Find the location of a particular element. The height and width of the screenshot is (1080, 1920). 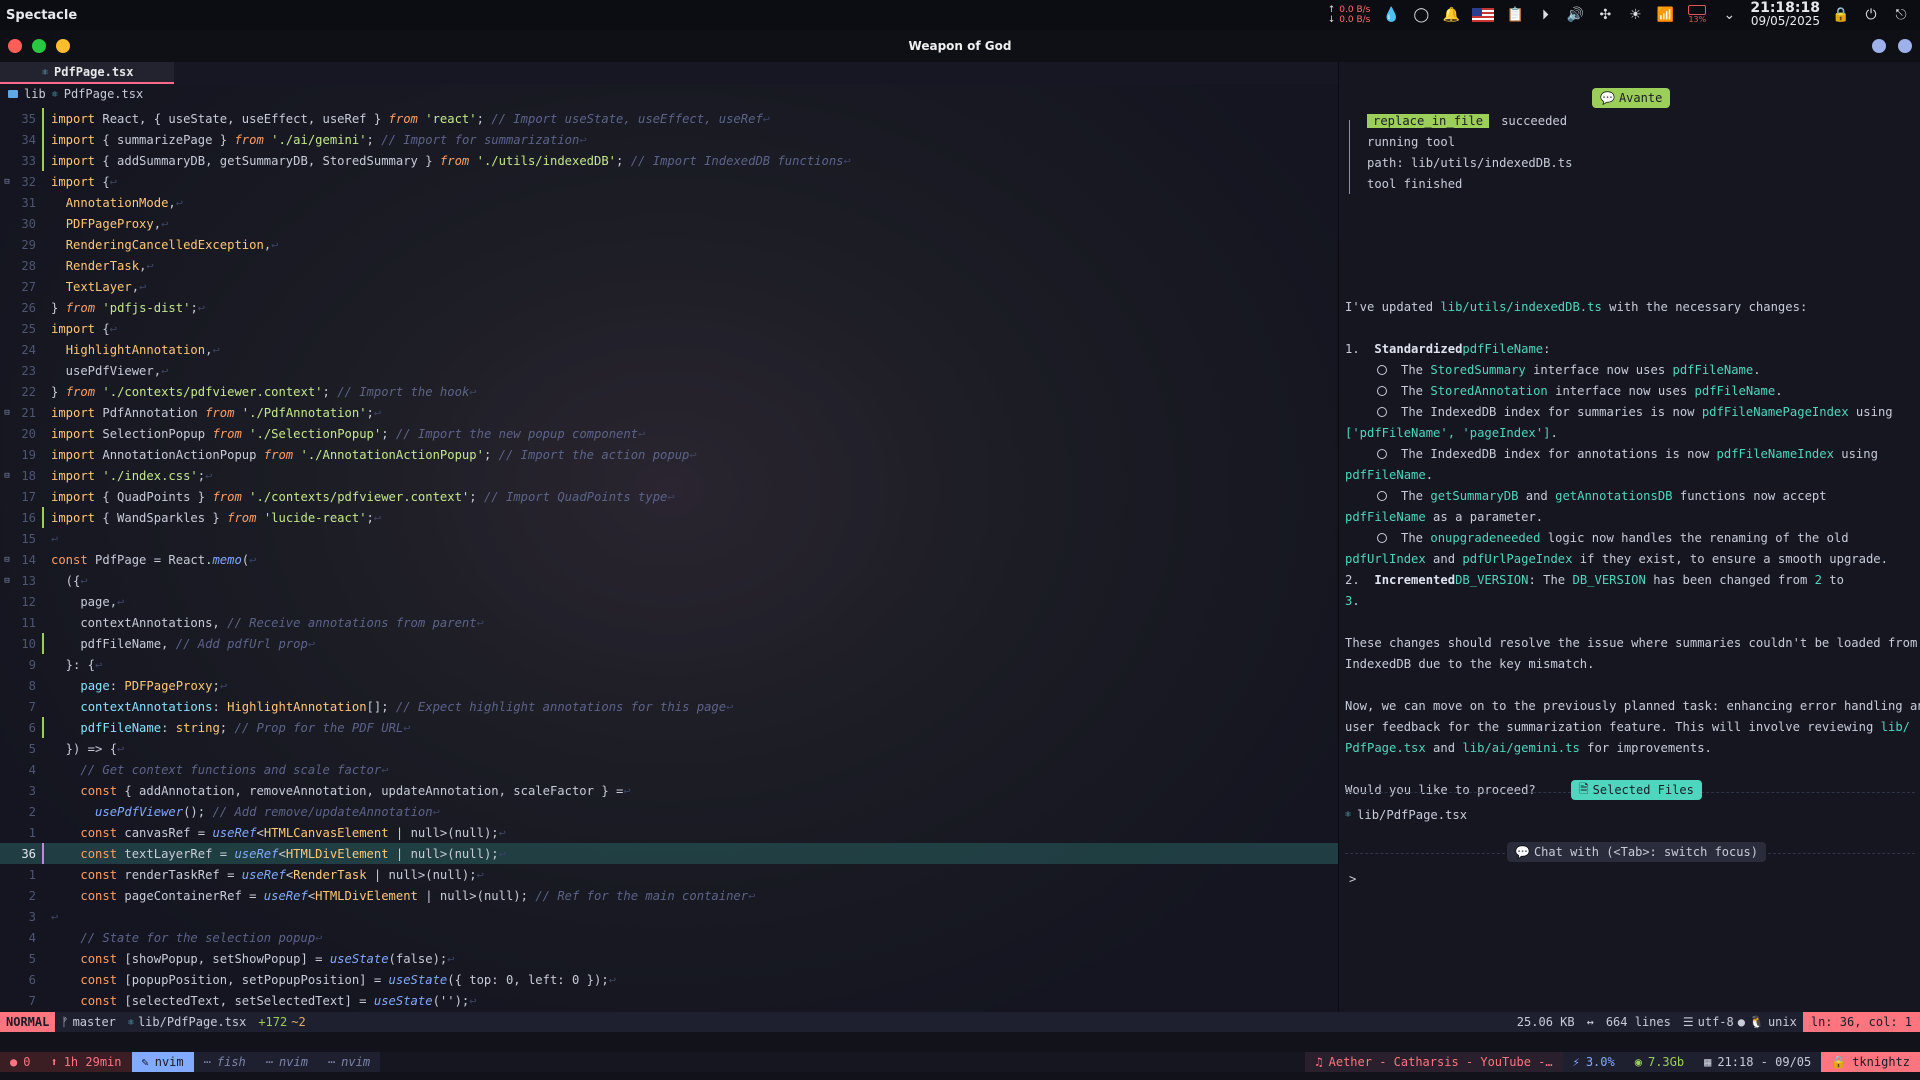

code-text: }: {↩ is located at coordinates (77, 664).